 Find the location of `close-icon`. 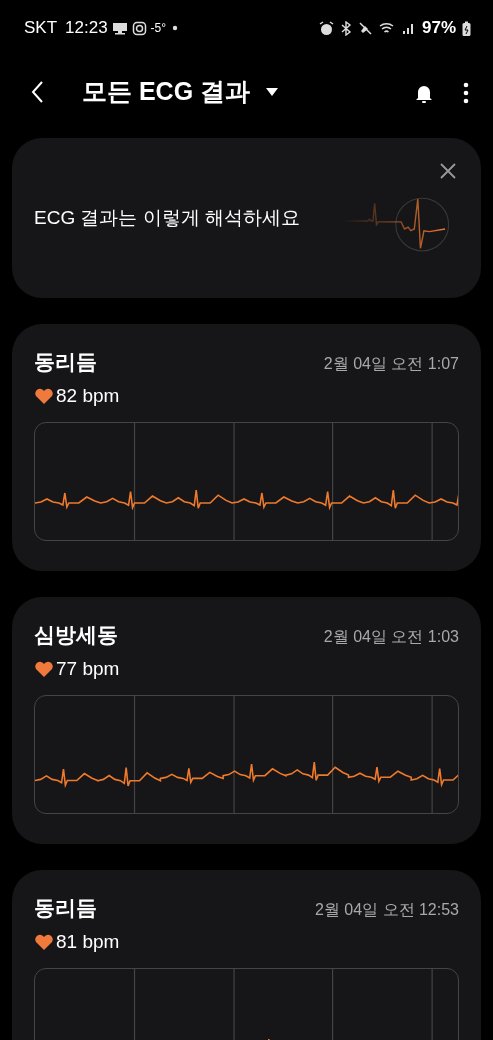

close-icon is located at coordinates (448, 170).